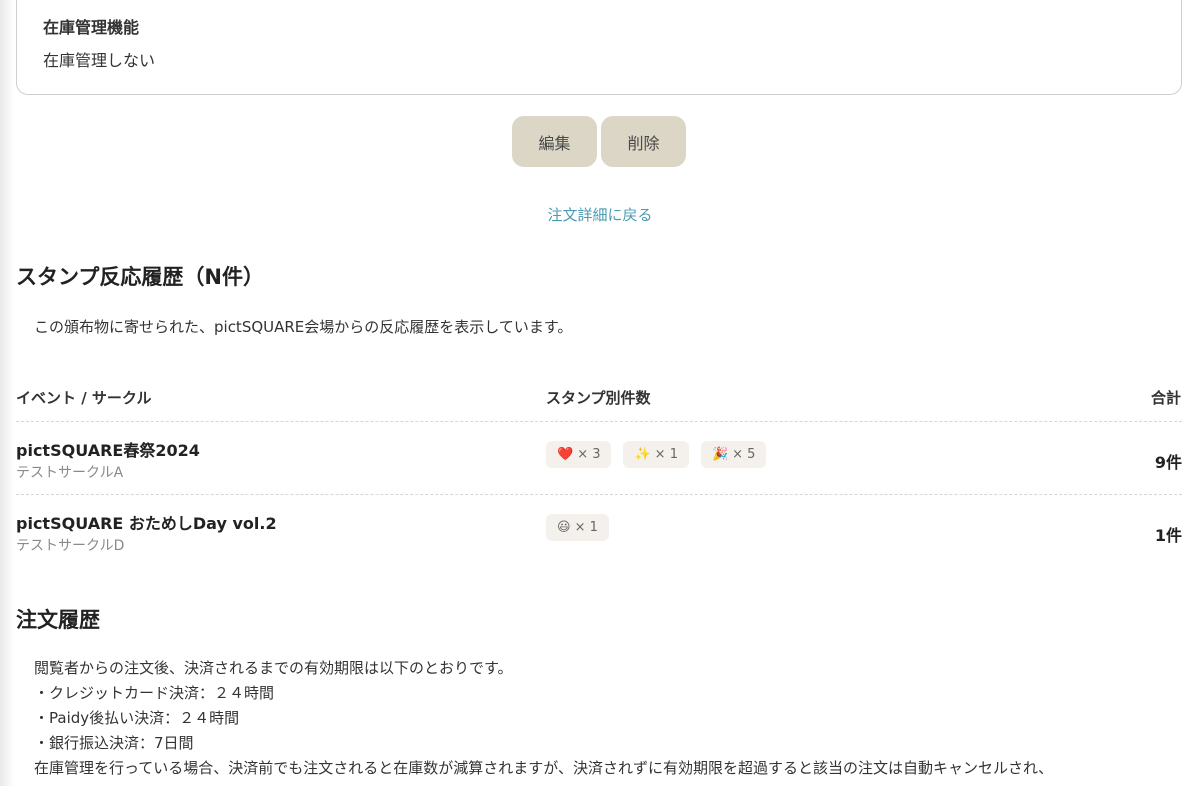 The image size is (1200, 786). I want to click on back-to-order-detail-link: 注文詳細に戻る, so click(600, 214).